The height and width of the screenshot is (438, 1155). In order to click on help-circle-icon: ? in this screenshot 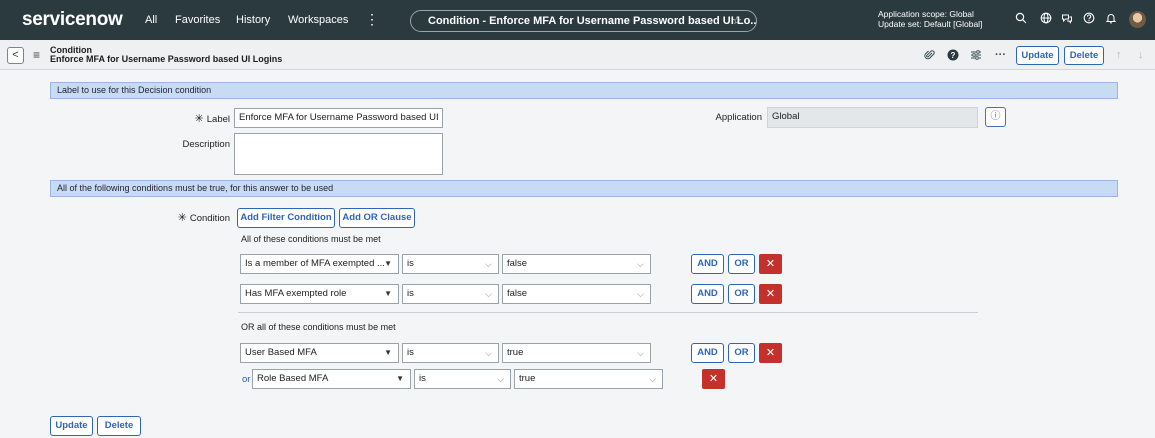, I will do `click(953, 56)`.